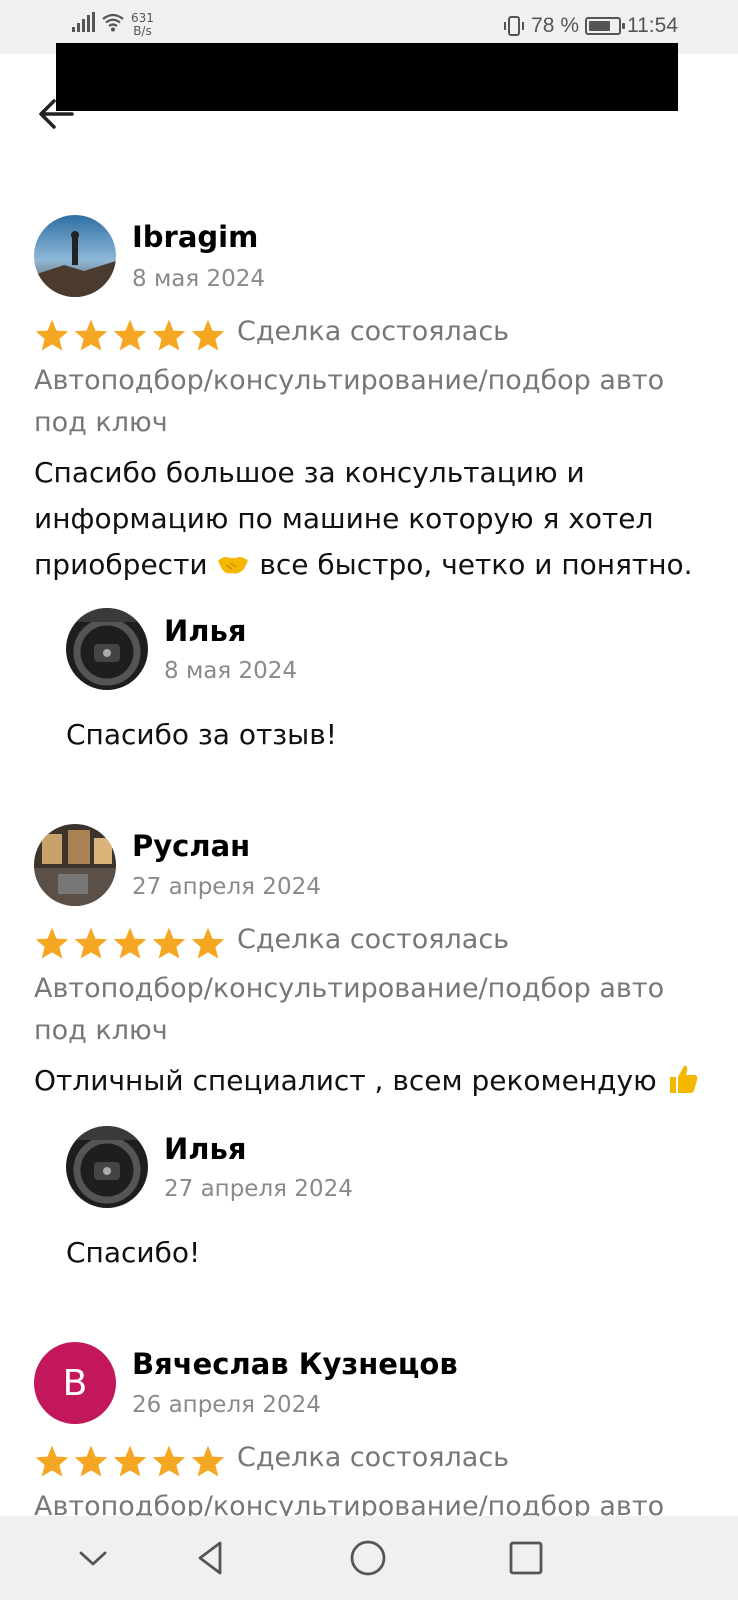 This screenshot has height=1600, width=738. I want to click on redacted-title-bar, so click(367, 77).